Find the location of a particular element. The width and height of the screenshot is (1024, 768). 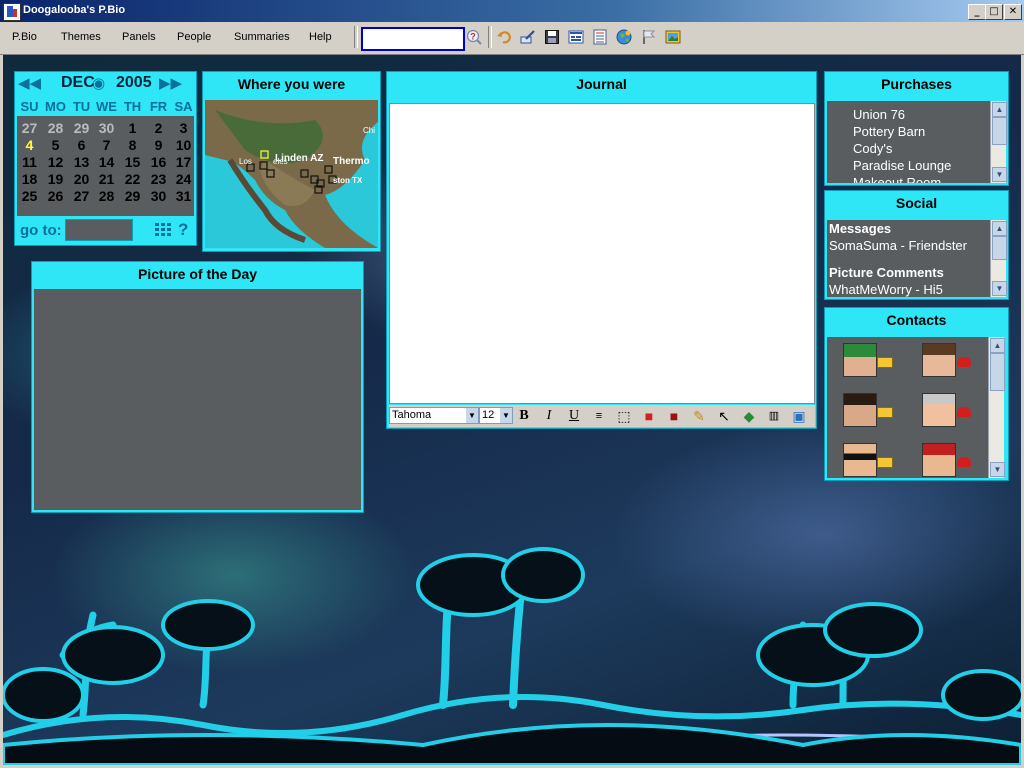

location-map: Linden AZ Thermo Los eles ston TX Chi is located at coordinates (291, 174).